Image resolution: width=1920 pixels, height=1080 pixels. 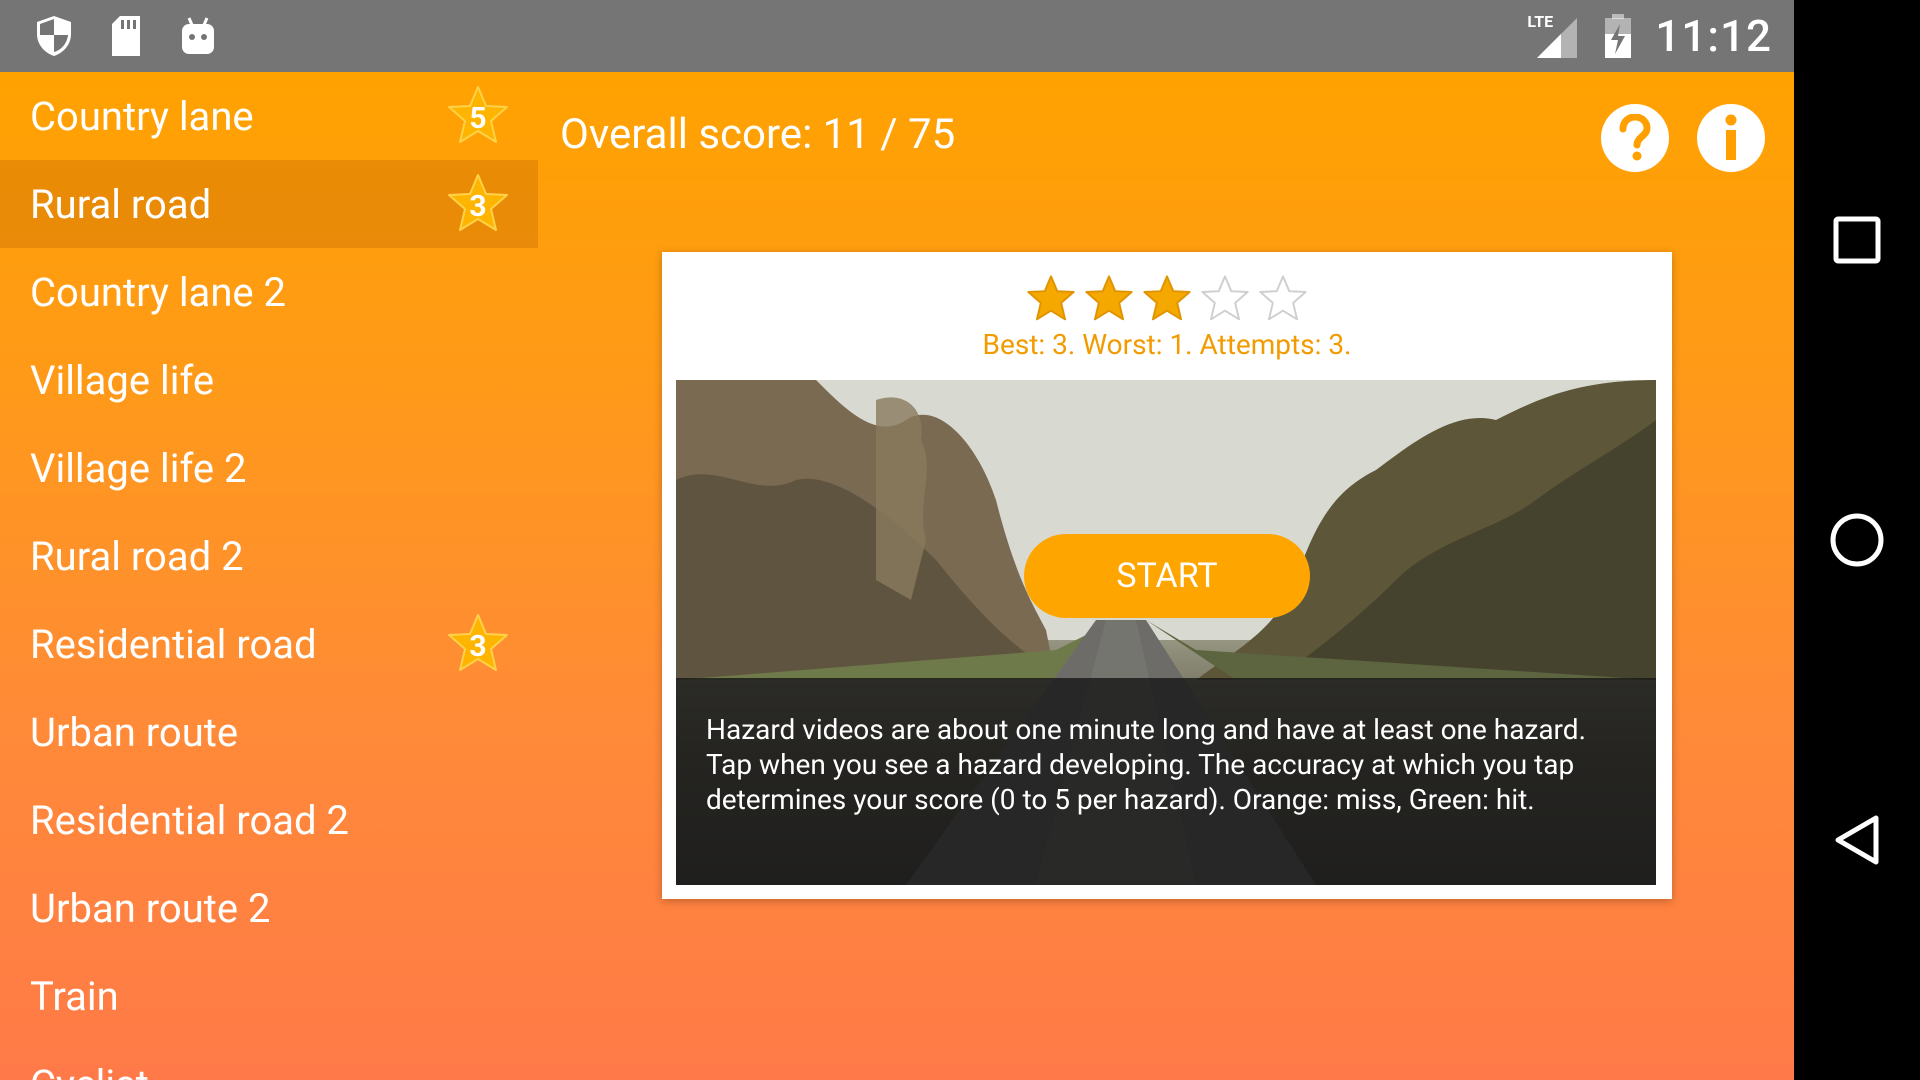 What do you see at coordinates (897, 36) in the screenshot?
I see `status-bar: LTE 11:12` at bounding box center [897, 36].